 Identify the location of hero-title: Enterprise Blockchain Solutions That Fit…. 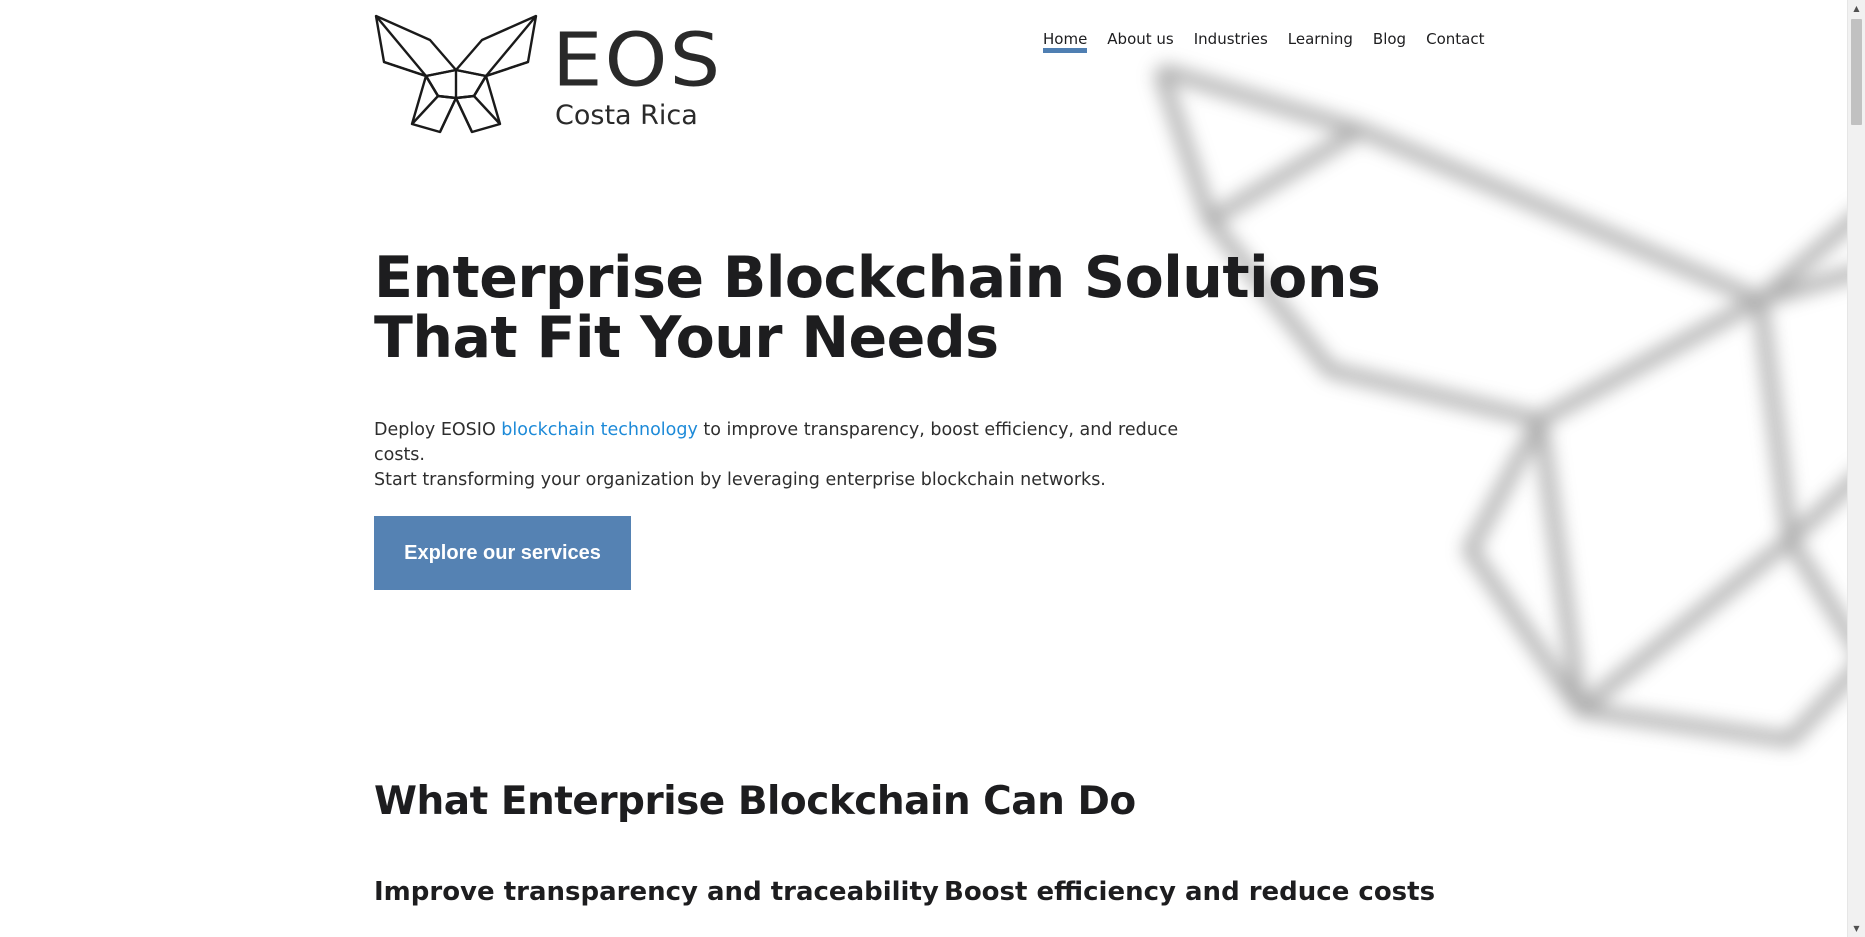
(877, 308).